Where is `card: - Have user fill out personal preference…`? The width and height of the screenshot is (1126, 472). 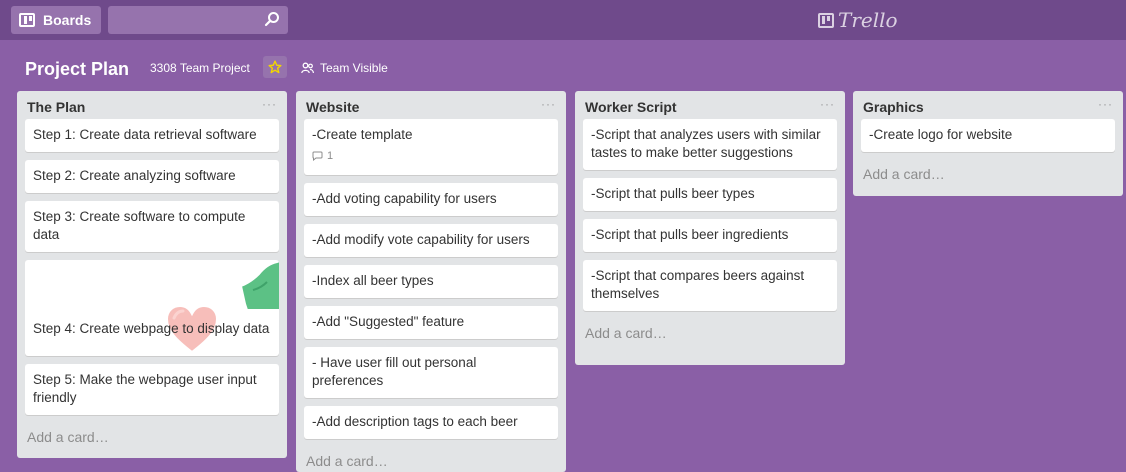 card: - Have user fill out personal preference… is located at coordinates (431, 372).